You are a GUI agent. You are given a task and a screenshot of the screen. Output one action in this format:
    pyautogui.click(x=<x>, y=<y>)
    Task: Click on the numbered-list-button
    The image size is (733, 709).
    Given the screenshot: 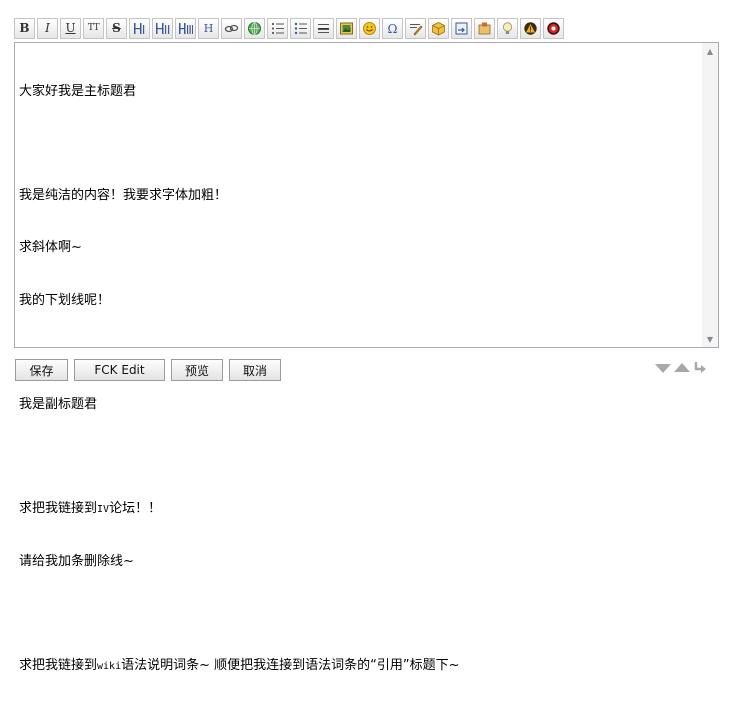 What is the action you would take?
    pyautogui.click(x=277, y=28)
    